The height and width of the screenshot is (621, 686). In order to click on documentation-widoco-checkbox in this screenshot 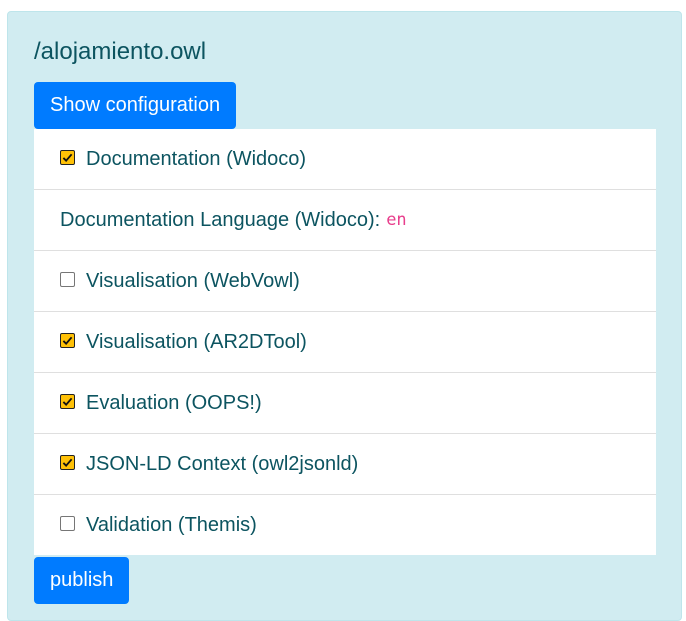, I will do `click(67, 157)`.